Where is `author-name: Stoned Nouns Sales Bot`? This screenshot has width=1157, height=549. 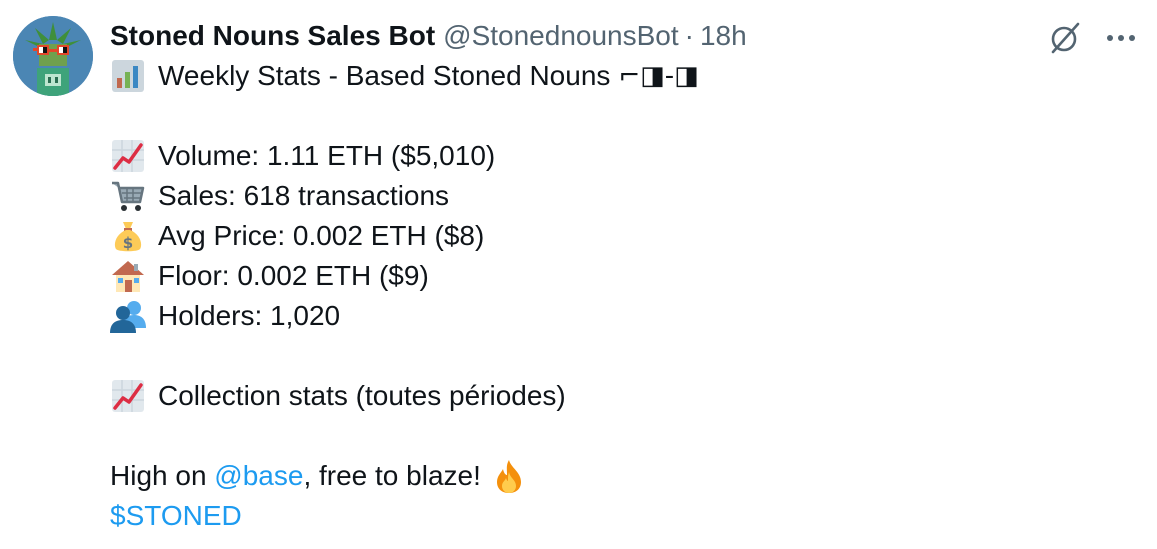
author-name: Stoned Nouns Sales Bot is located at coordinates (272, 36).